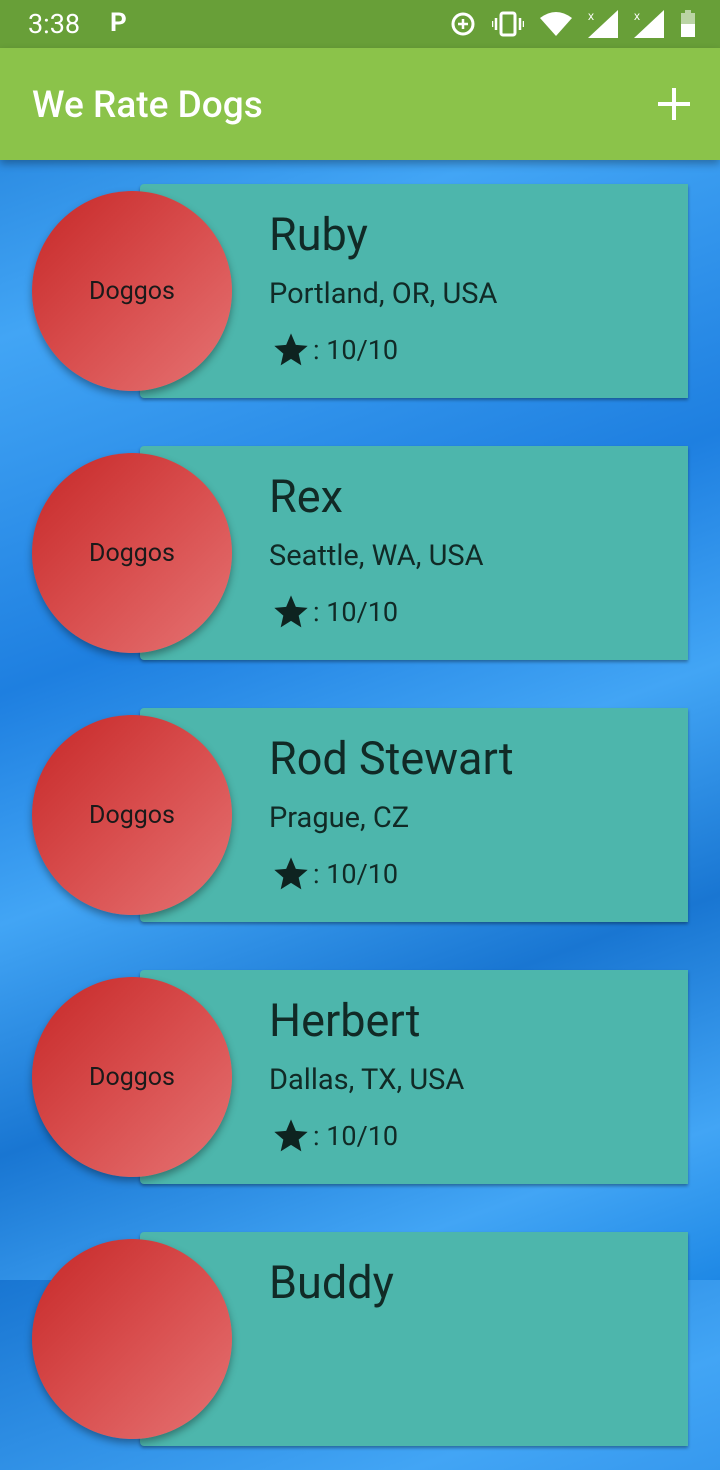 Image resolution: width=720 pixels, height=1470 pixels. Describe the element at coordinates (463, 24) in the screenshot. I see `data-saver-icon` at that location.